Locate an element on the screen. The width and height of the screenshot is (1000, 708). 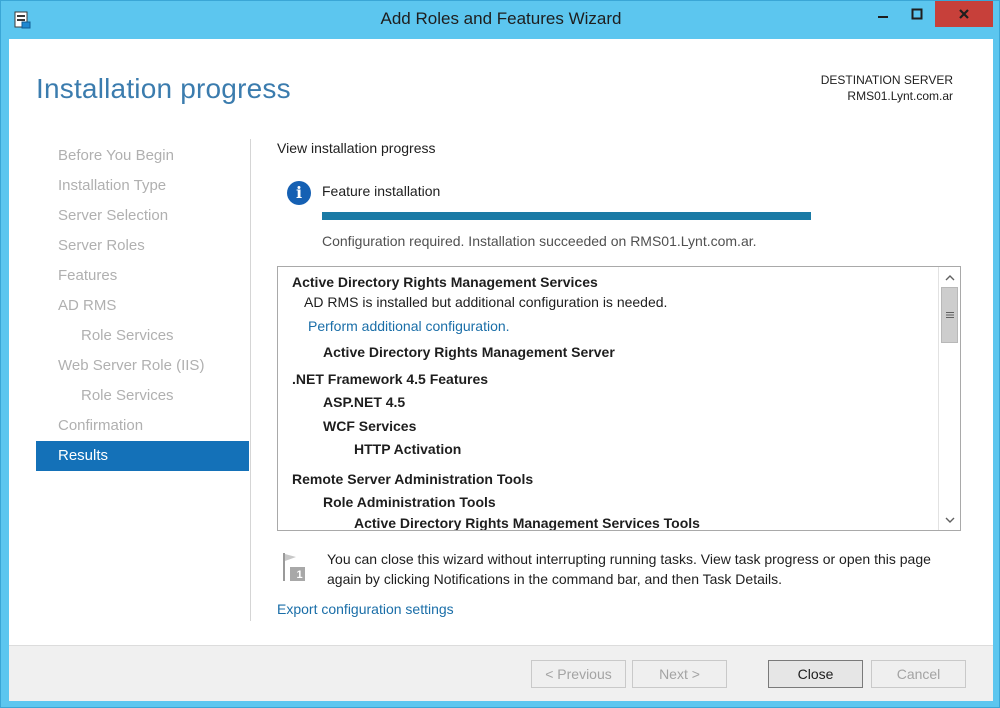
minimize-button is located at coordinates (883, 14).